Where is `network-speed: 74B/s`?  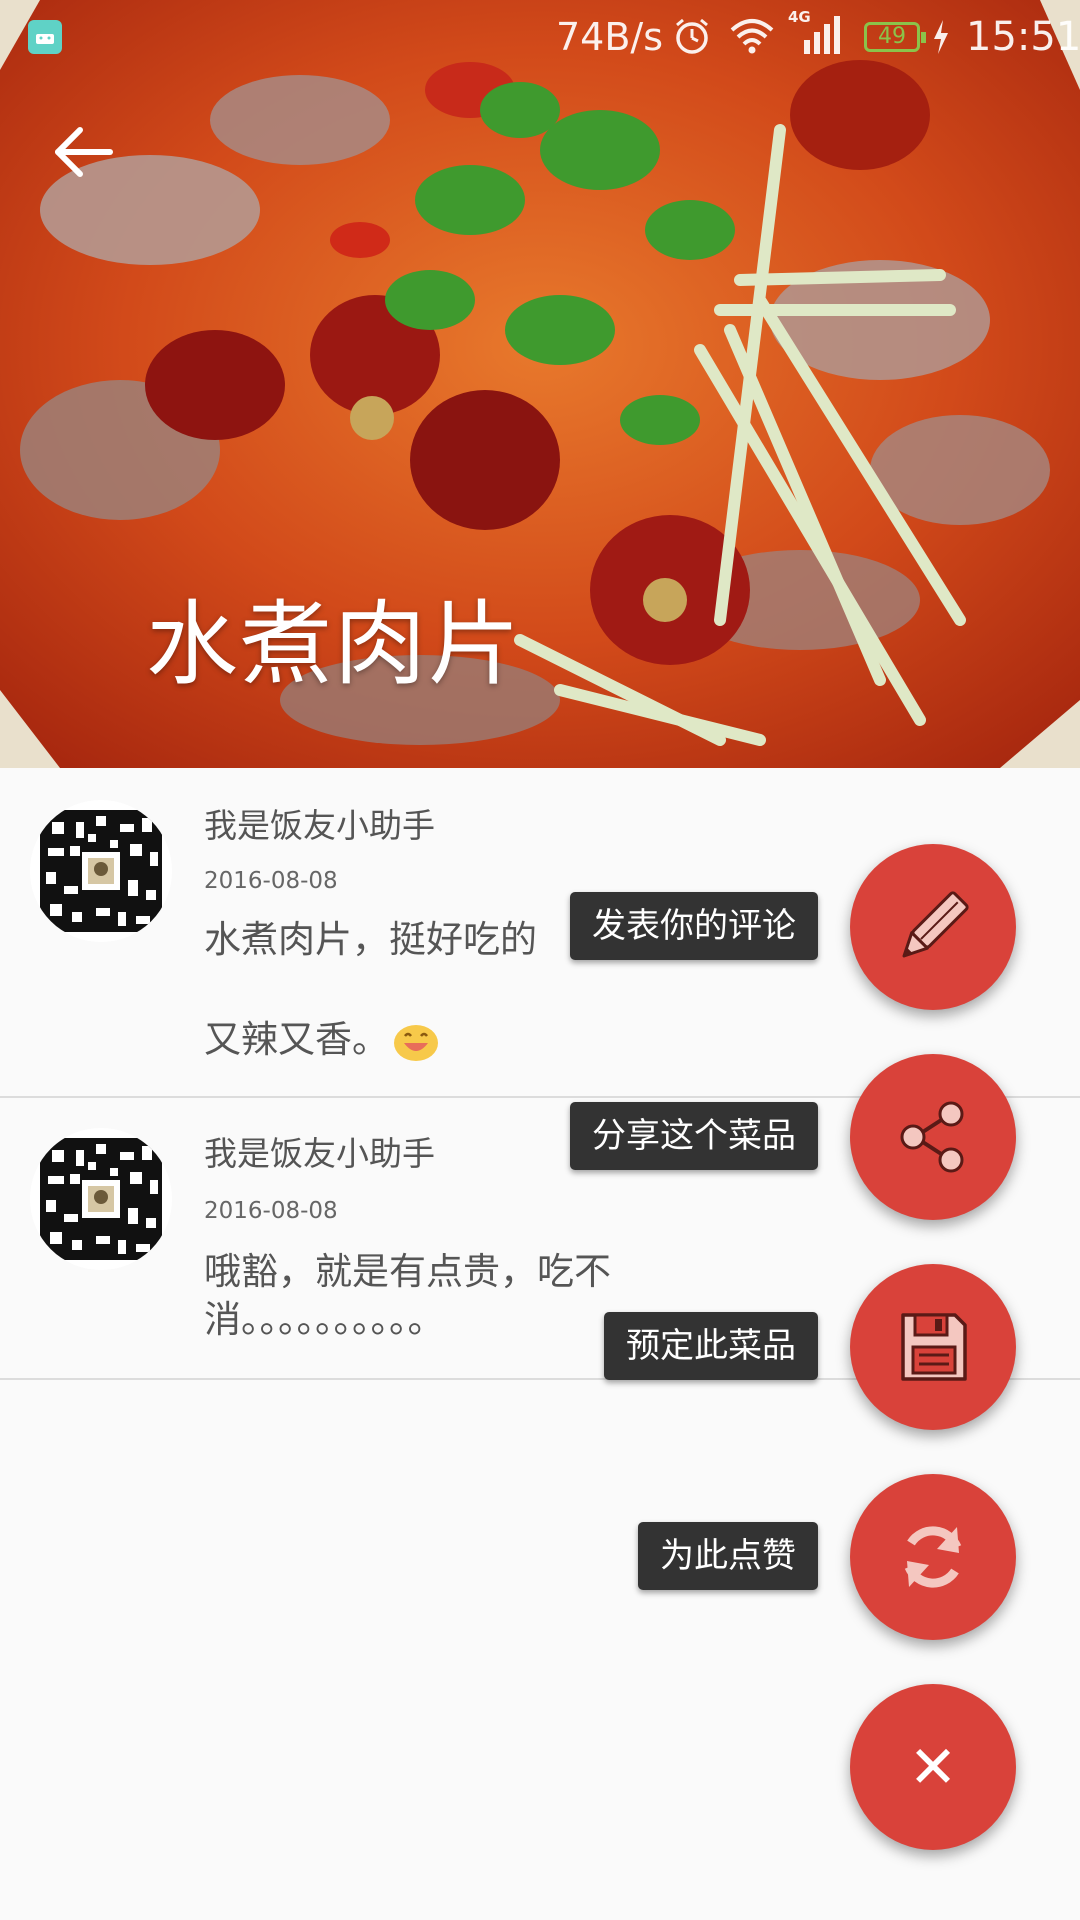 network-speed: 74B/s is located at coordinates (610, 37).